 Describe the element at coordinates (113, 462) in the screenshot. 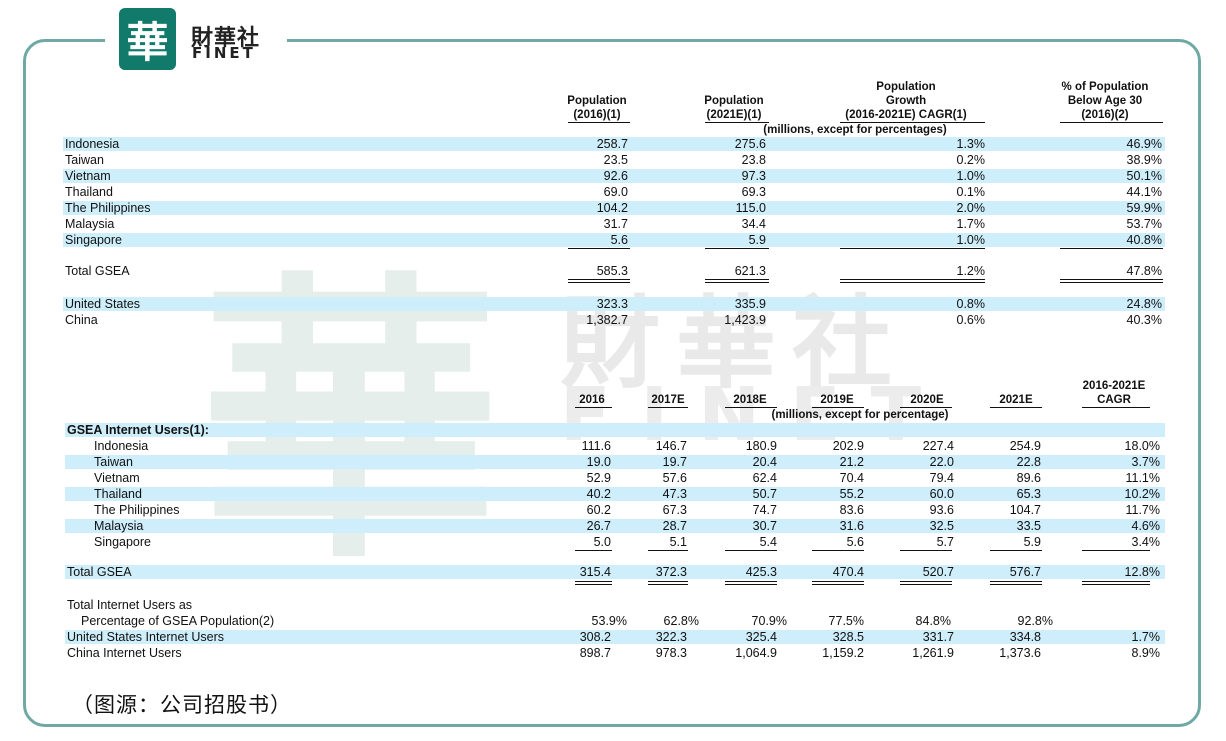

I see `net-country: Taiwan` at that location.